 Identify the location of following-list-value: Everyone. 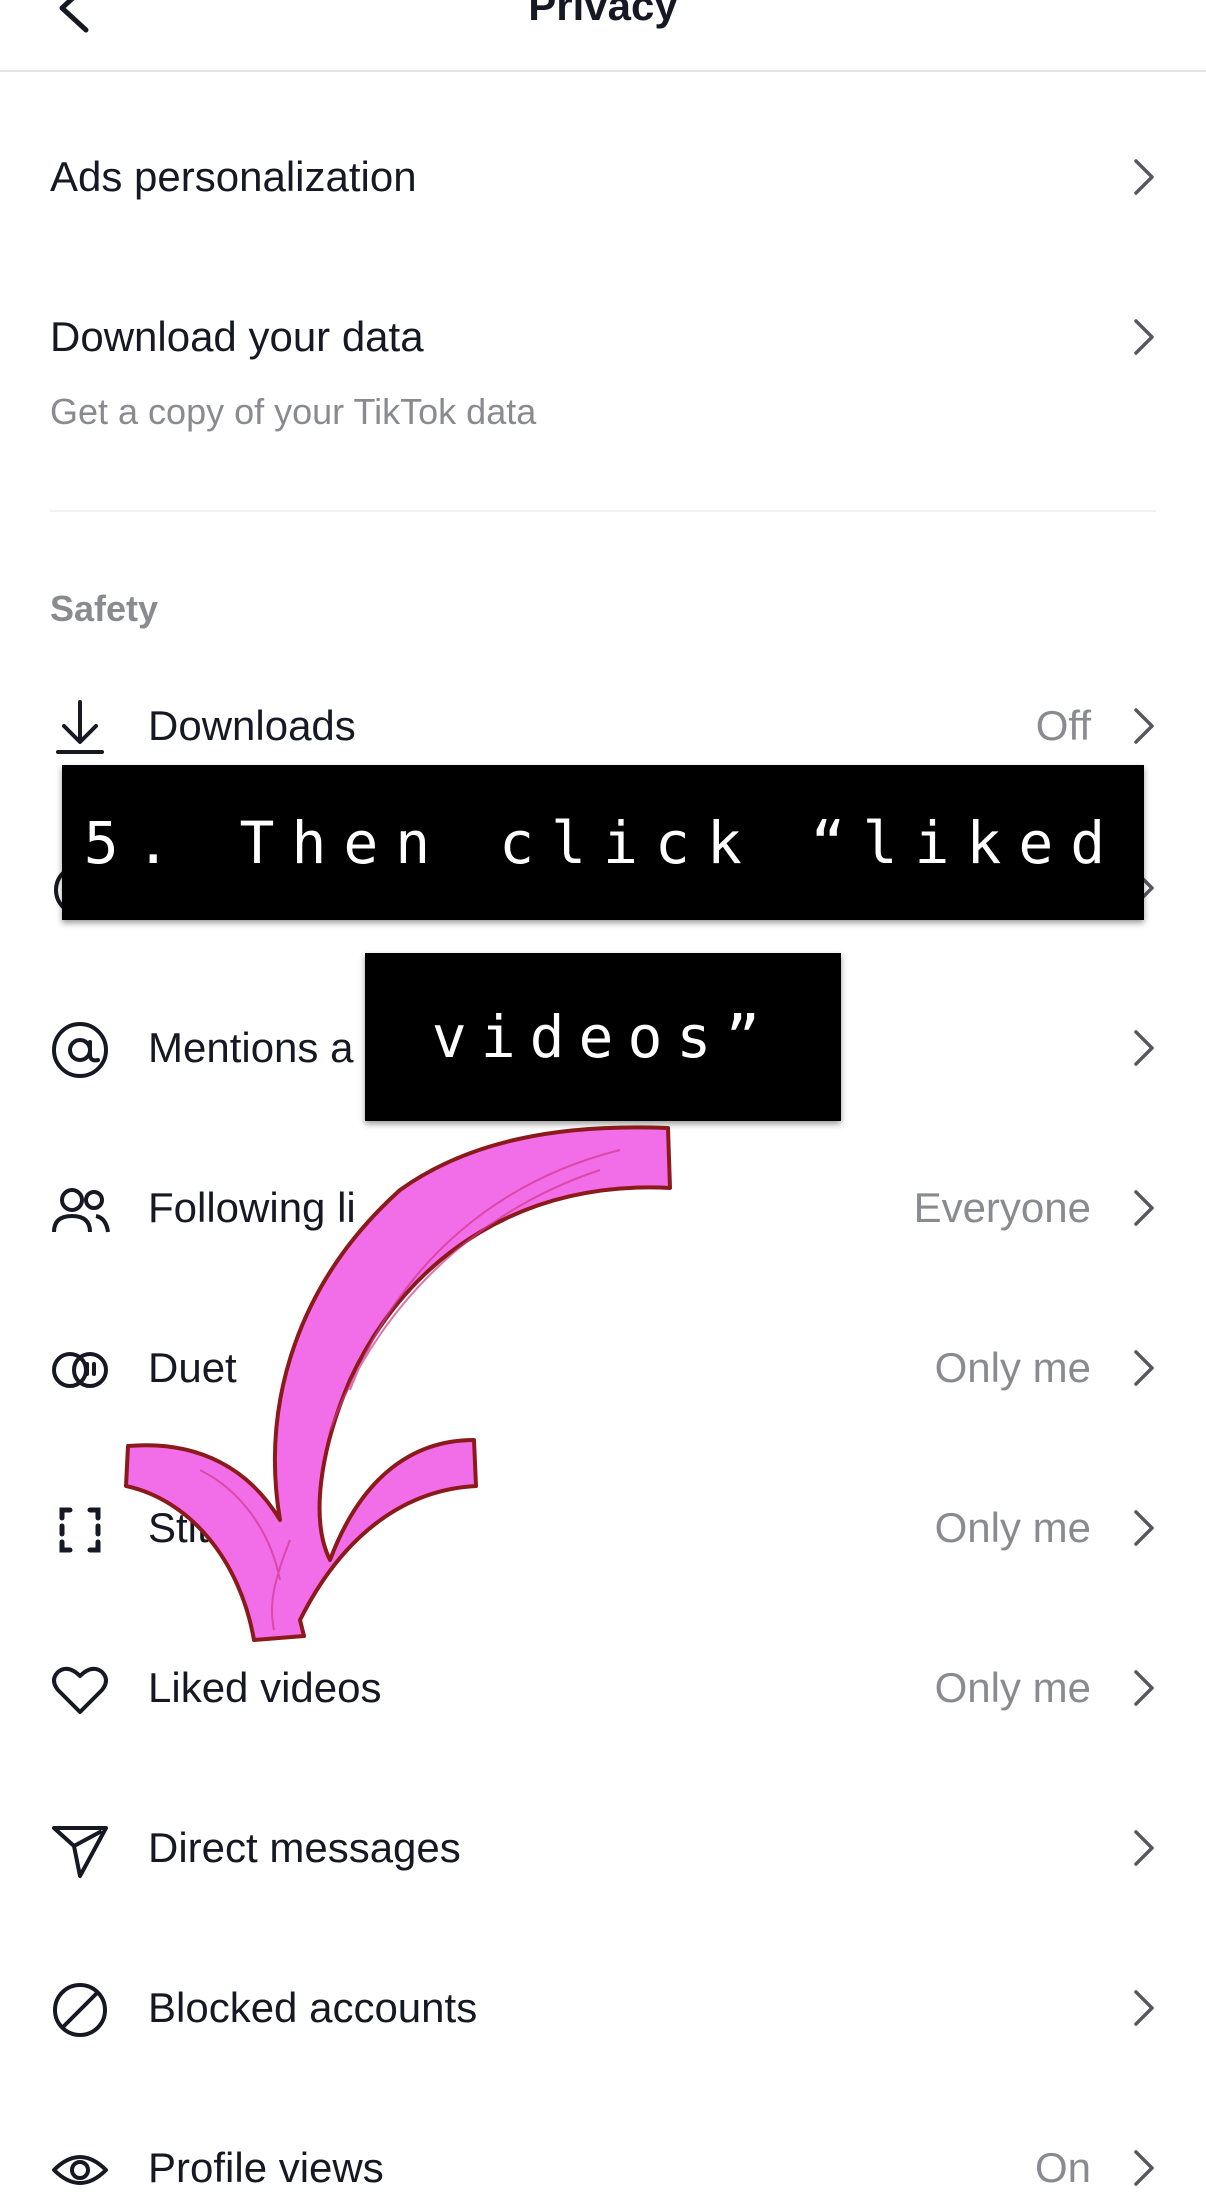
(1002, 1207).